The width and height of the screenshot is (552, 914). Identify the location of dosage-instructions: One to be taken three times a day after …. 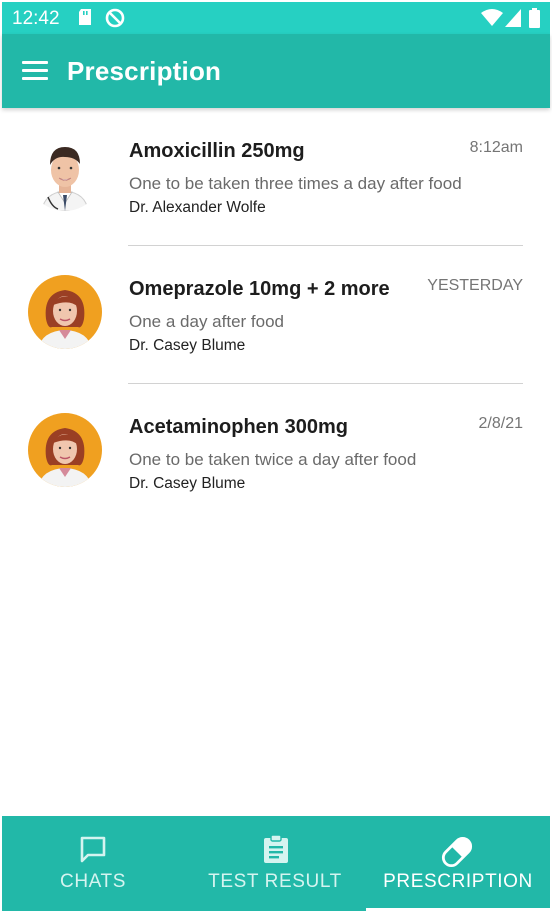
(295, 183).